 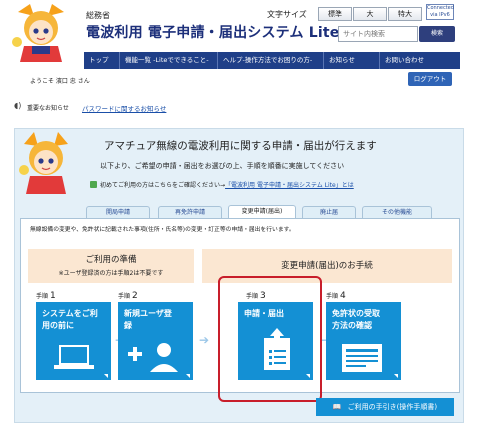 What do you see at coordinates (287, 14) in the screenshot?
I see `font-size-label: 文字サイズ` at bounding box center [287, 14].